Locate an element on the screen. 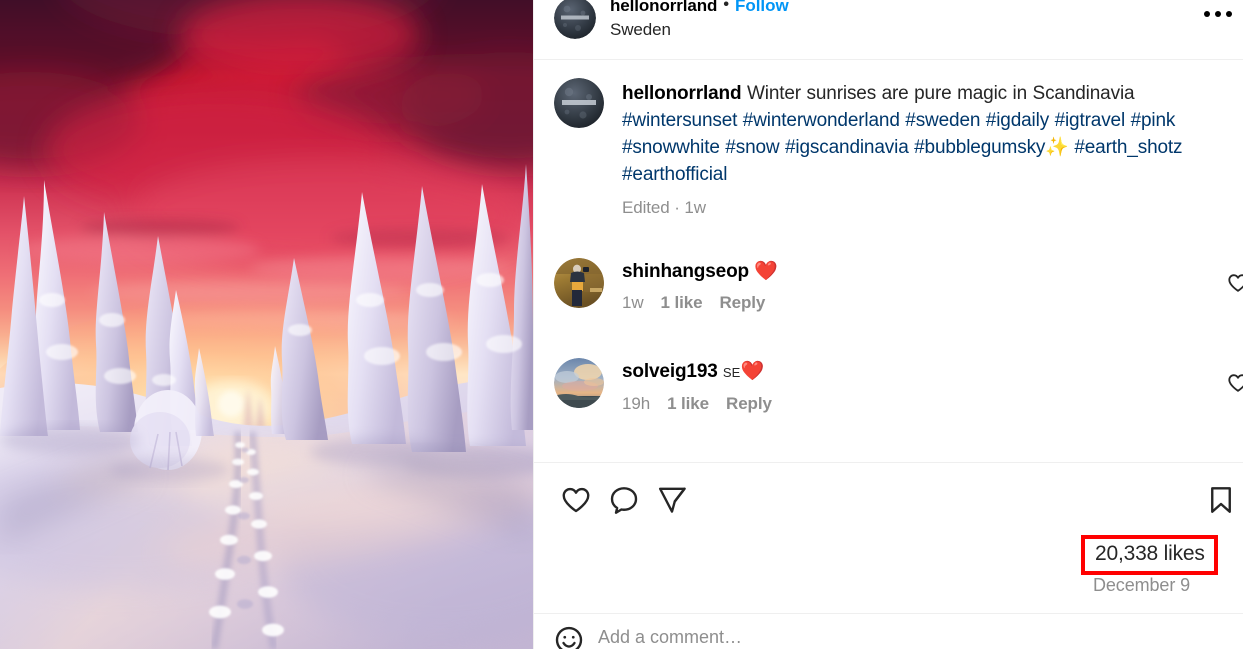  post-actions is located at coordinates (888, 500).